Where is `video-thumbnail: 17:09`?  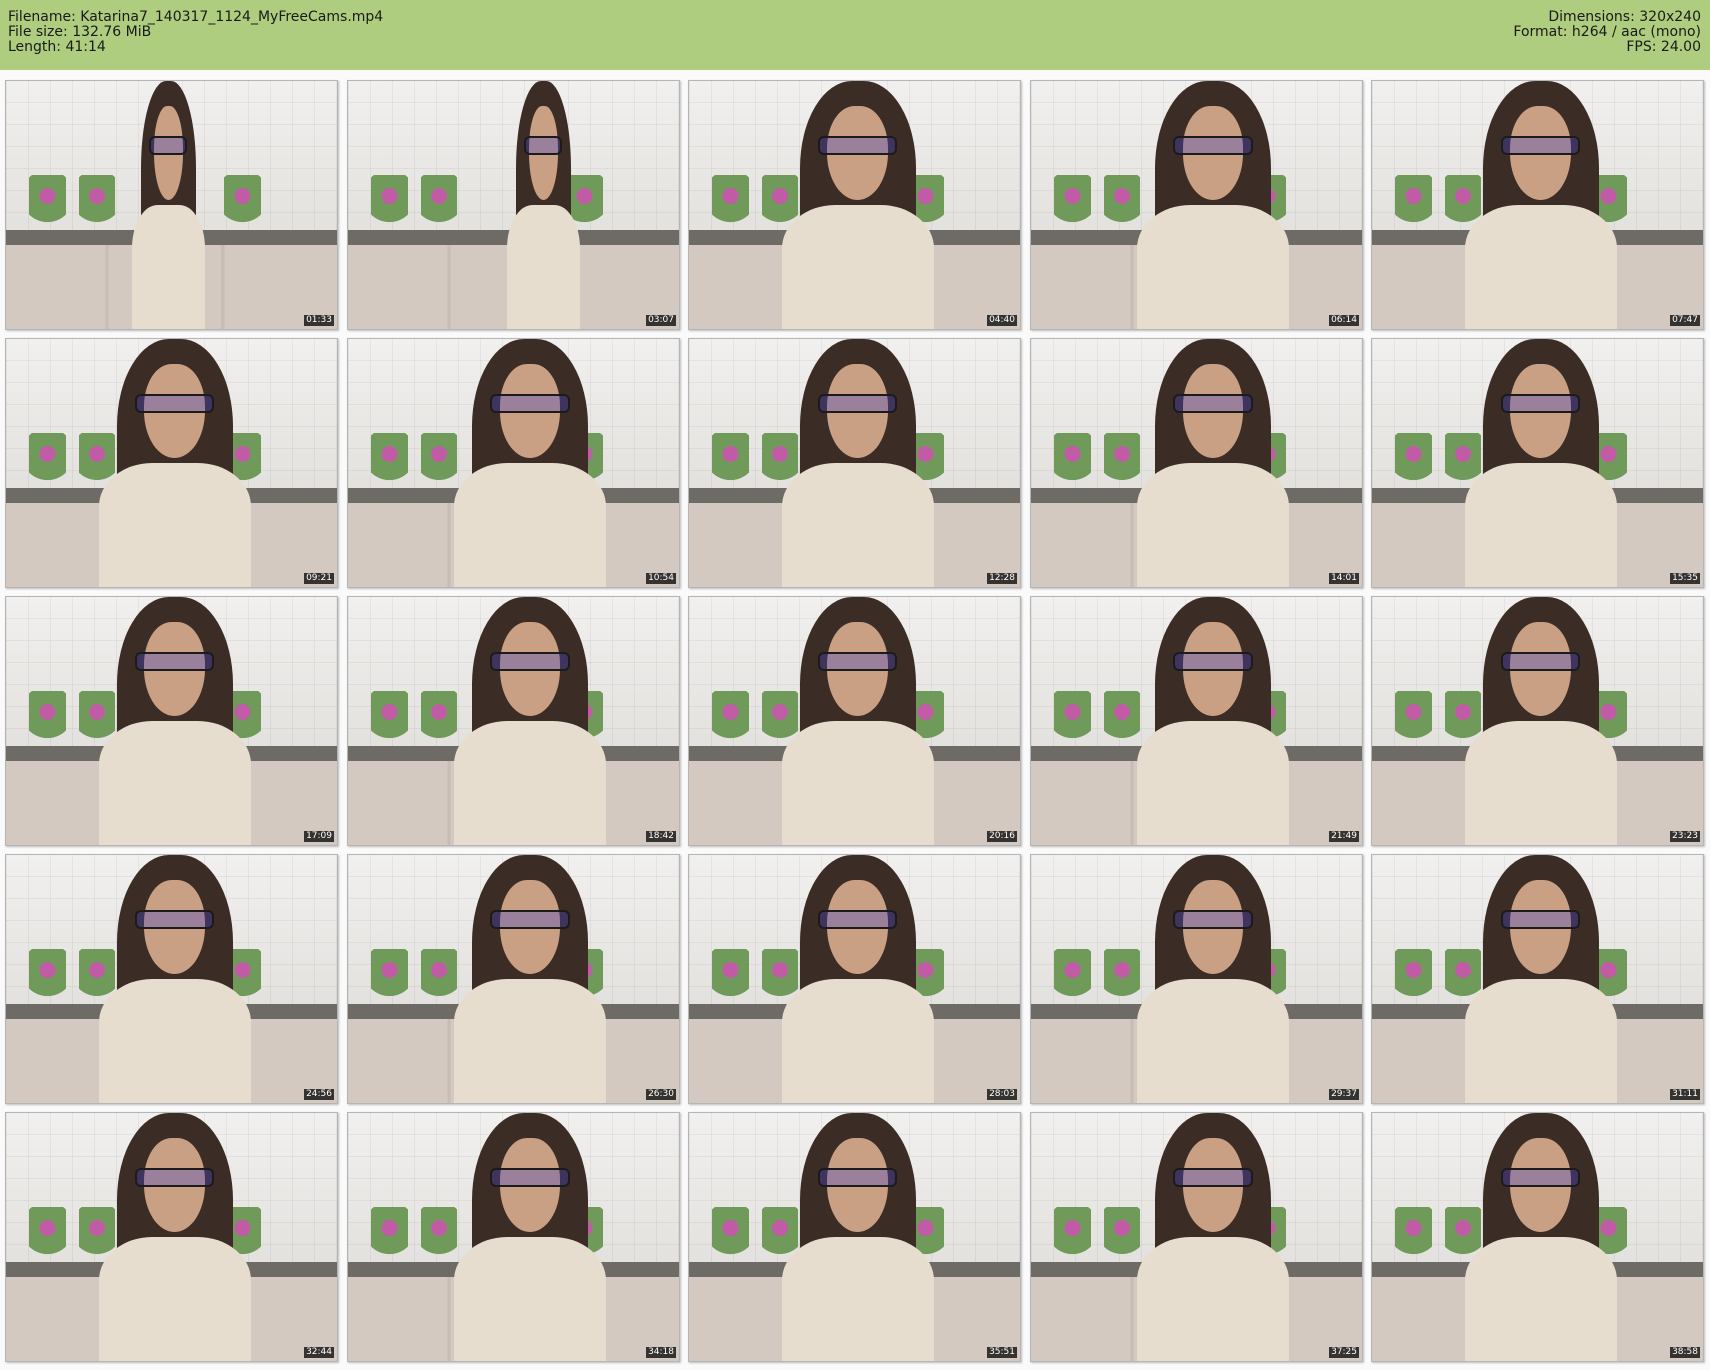
video-thumbnail: 17:09 is located at coordinates (171, 721).